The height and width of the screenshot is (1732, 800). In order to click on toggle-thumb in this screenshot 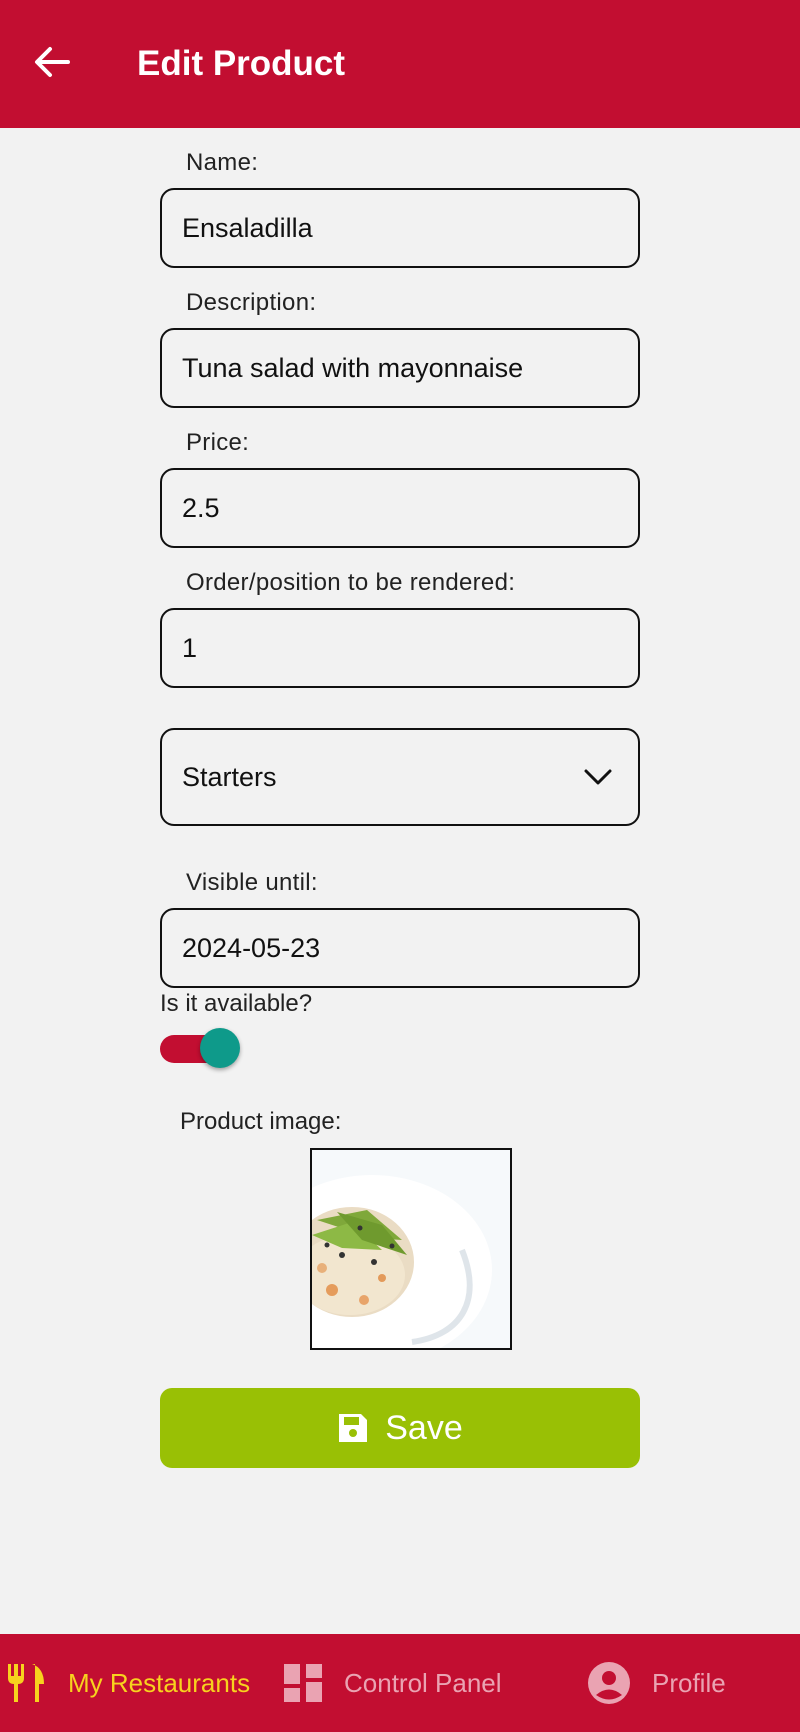, I will do `click(220, 1048)`.